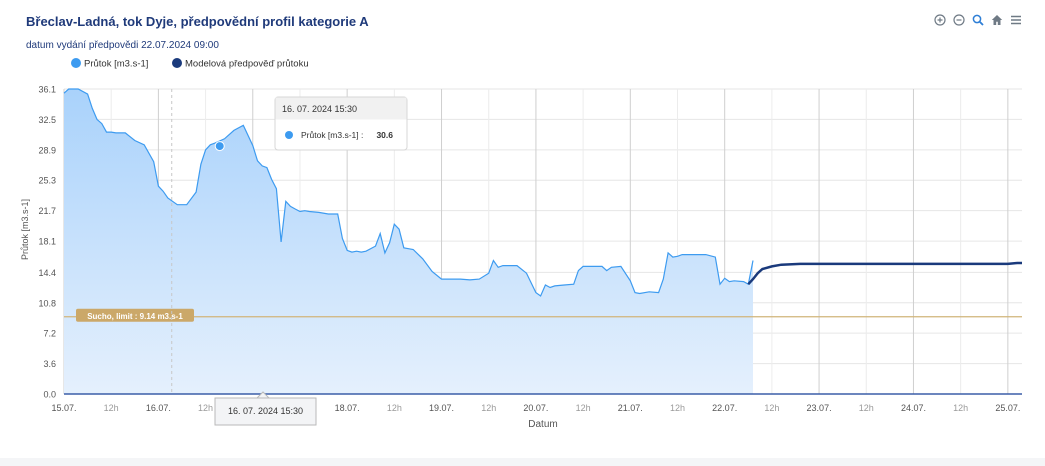 This screenshot has height=466, width=1045. I want to click on x-tick-label: 21.07., so click(630, 408).